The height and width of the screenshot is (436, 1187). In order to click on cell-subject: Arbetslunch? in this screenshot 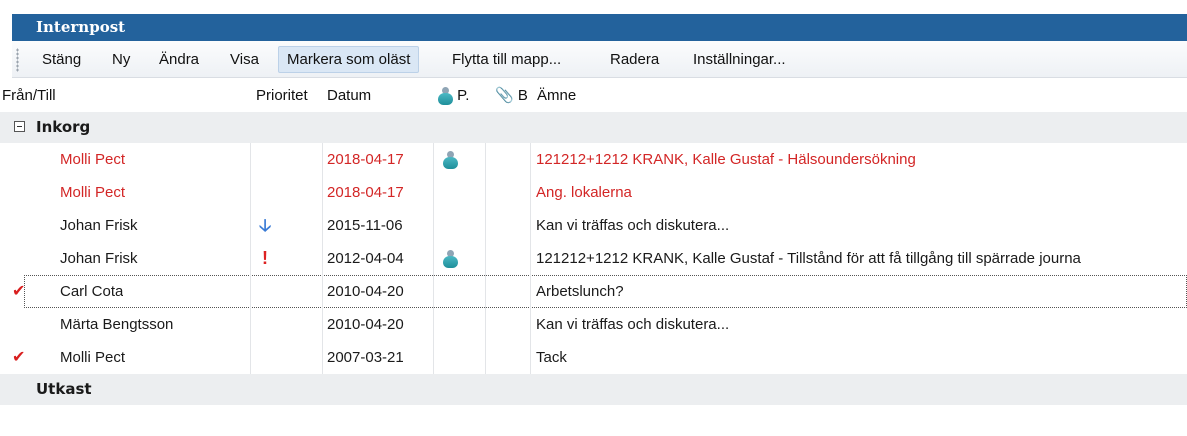, I will do `click(580, 291)`.